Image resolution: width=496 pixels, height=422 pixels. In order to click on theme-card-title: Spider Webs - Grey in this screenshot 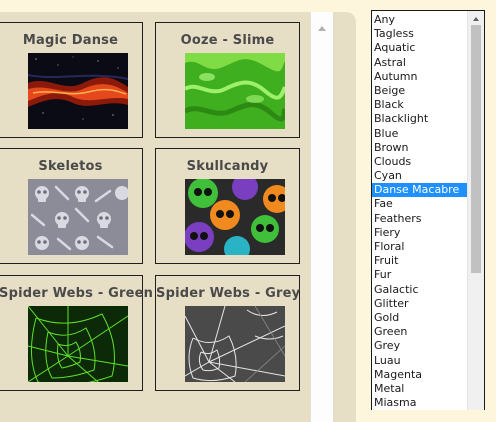, I will do `click(228, 293)`.